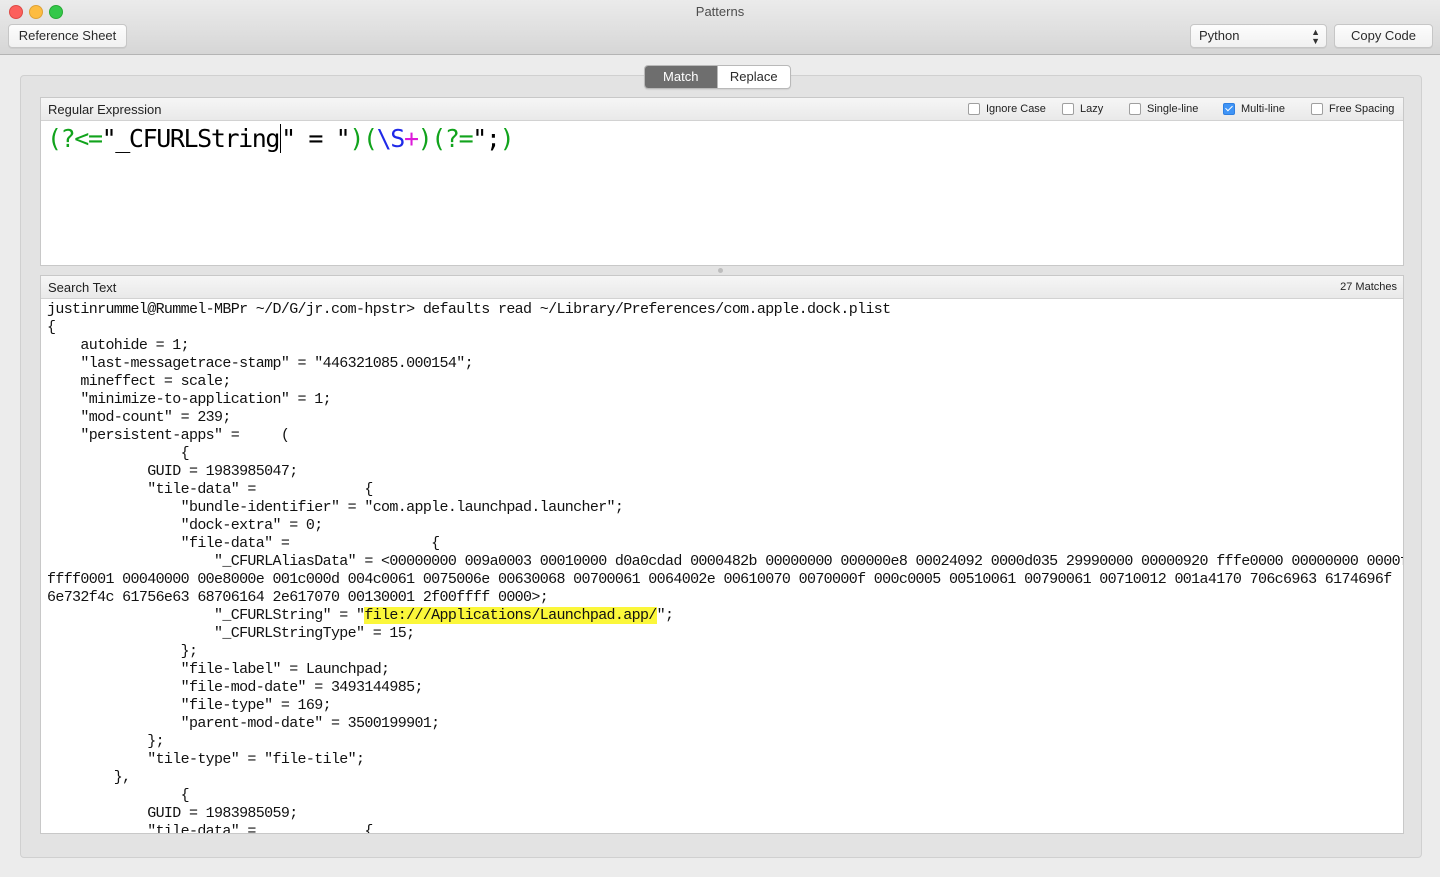 This screenshot has width=1440, height=877. What do you see at coordinates (185, 525) in the screenshot?
I see `text-line: "dock-extra" = 0;` at bounding box center [185, 525].